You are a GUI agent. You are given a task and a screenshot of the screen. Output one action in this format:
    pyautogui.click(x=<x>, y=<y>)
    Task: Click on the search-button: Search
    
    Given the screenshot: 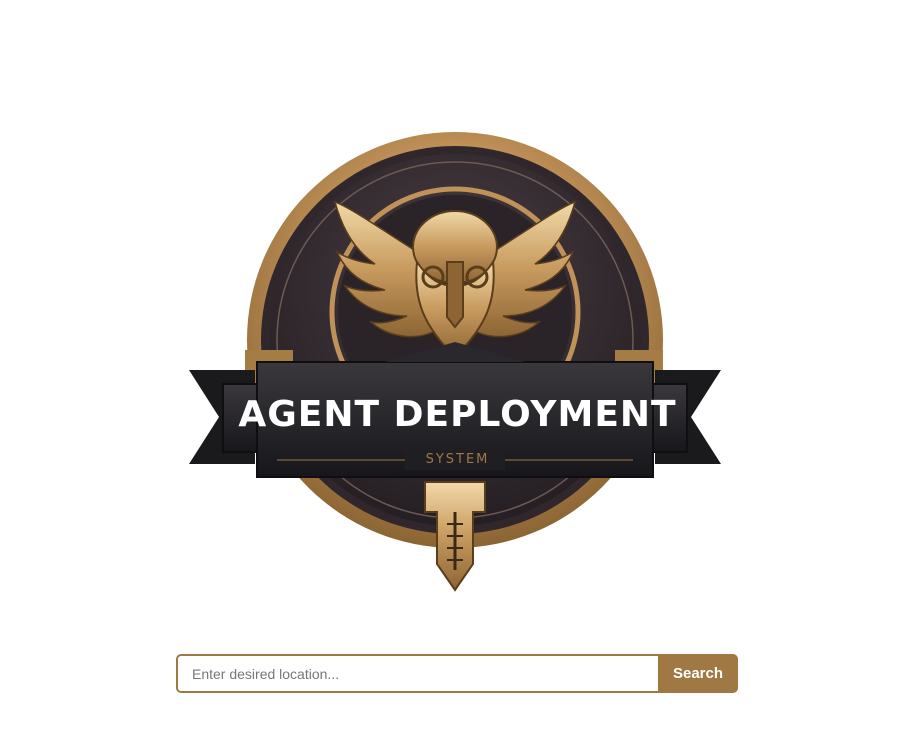 What is the action you would take?
    pyautogui.click(x=698, y=673)
    